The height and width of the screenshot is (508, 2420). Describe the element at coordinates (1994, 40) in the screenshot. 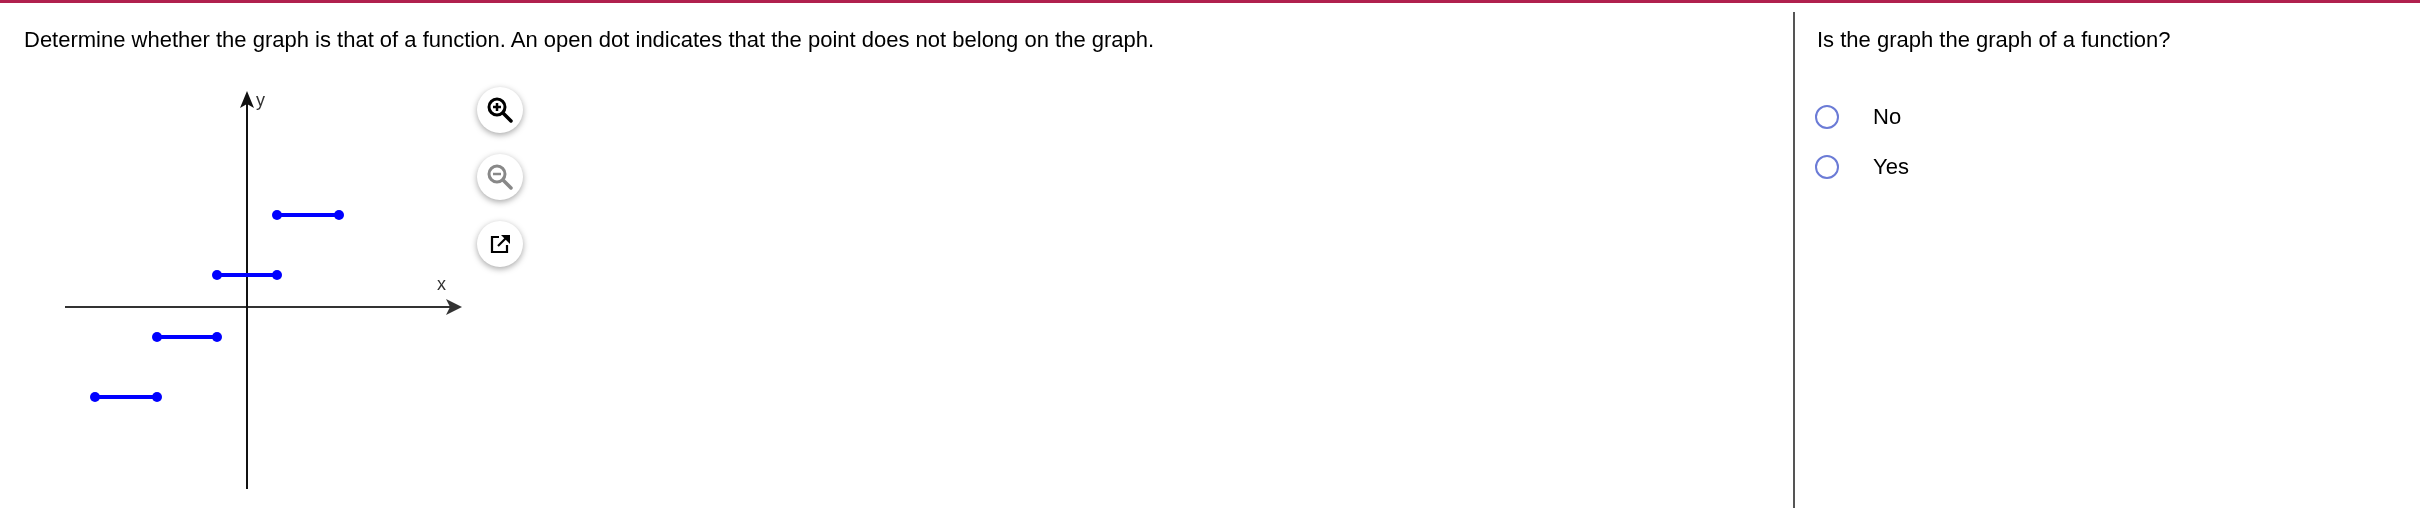

I see `question-text: Is the graph the graph of a function?` at that location.